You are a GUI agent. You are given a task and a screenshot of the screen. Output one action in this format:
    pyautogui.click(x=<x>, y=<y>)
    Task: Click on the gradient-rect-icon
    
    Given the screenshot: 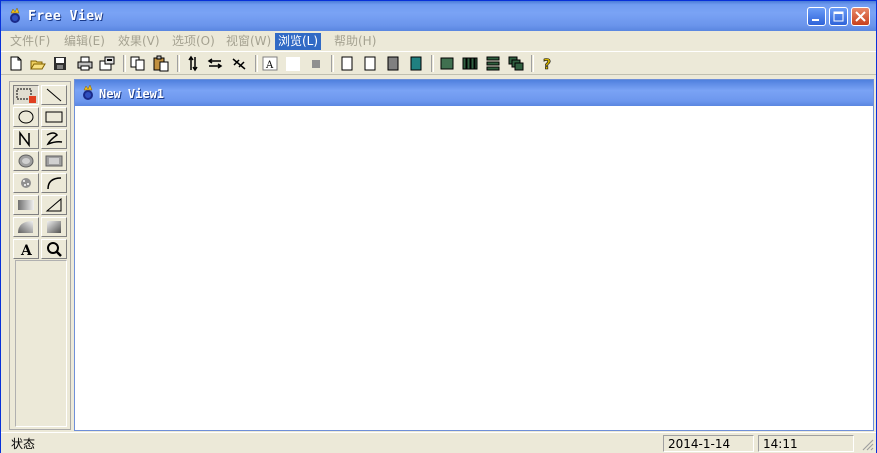 What is the action you would take?
    pyautogui.click(x=26, y=205)
    